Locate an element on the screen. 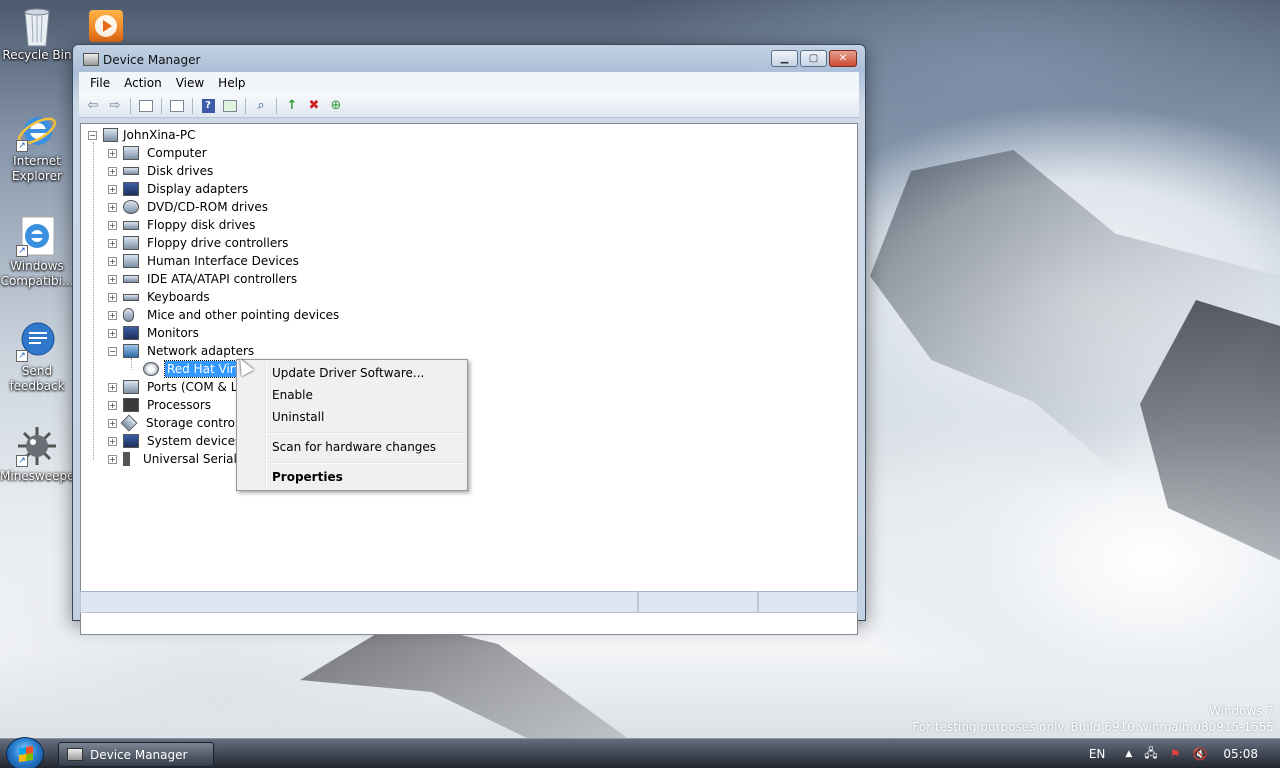  menu-bar: File Action View Help is located at coordinates (469, 83).